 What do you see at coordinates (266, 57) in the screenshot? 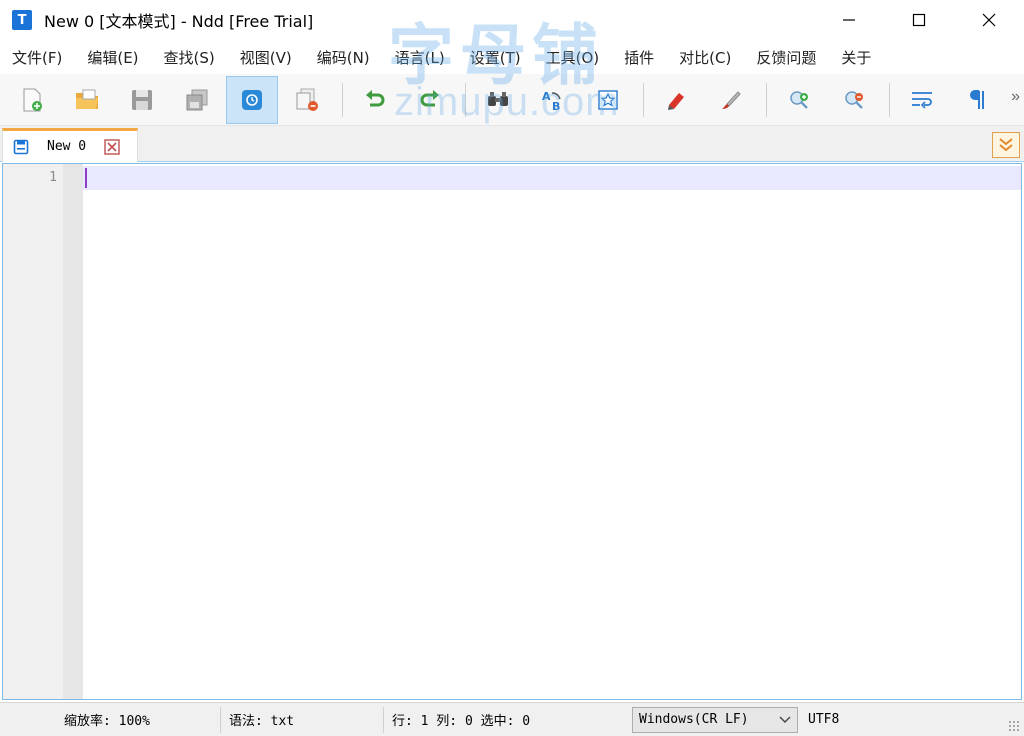
I see `menu-view: 视图(V)` at bounding box center [266, 57].